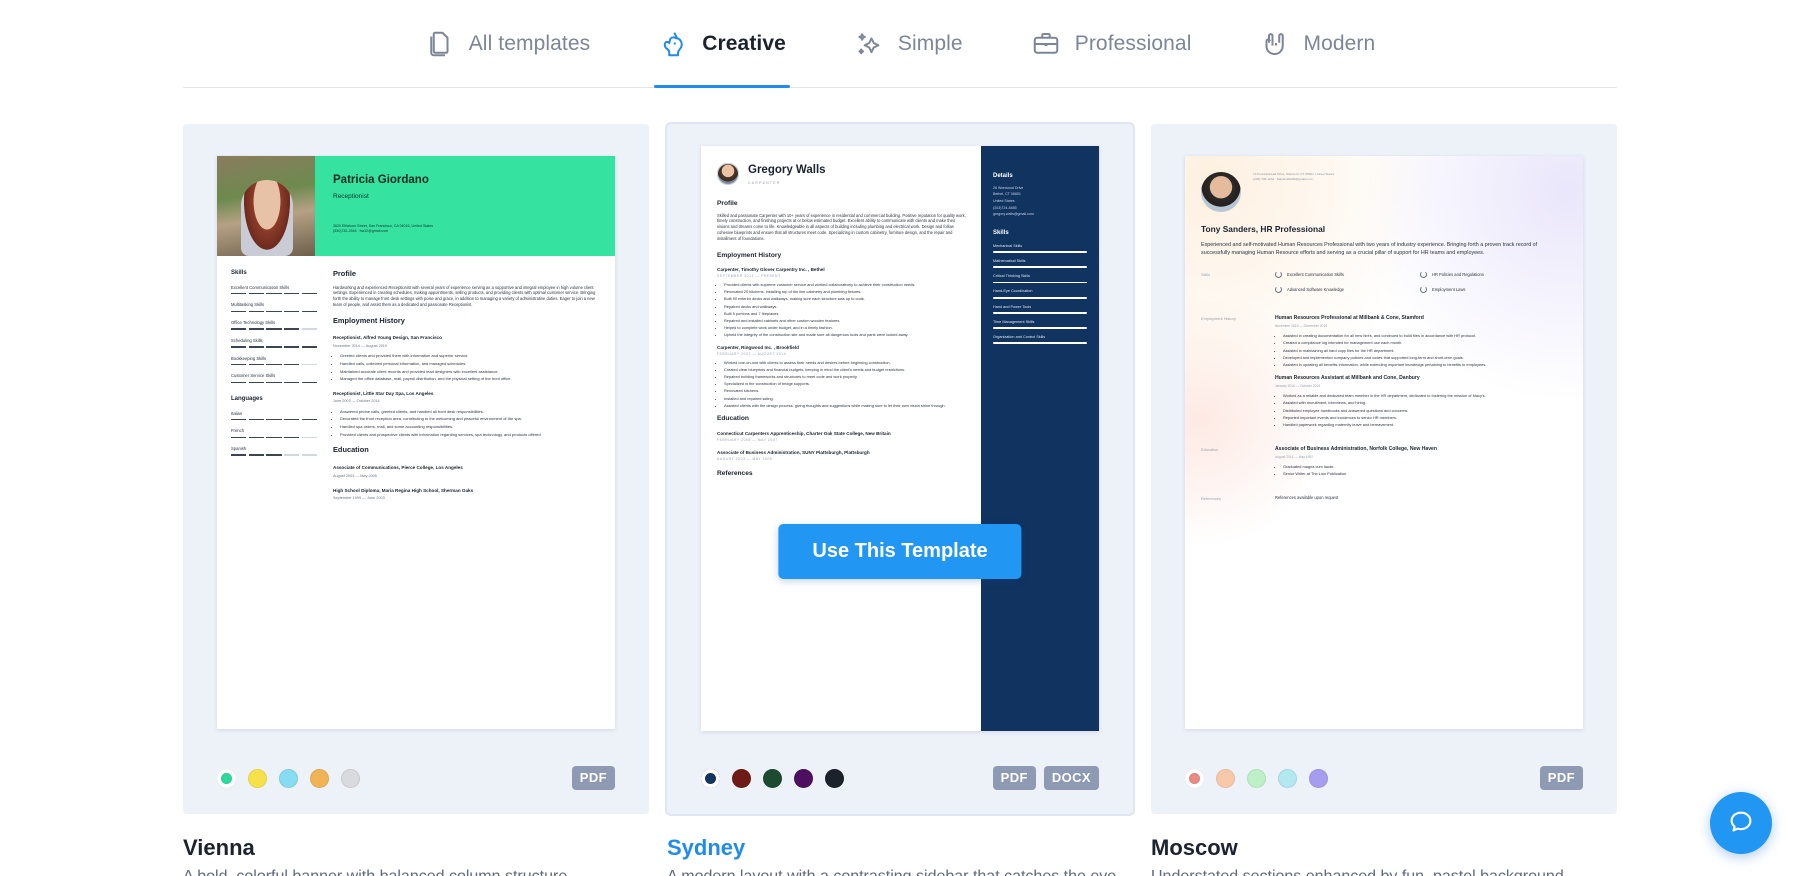  I want to click on tab-creative: Creative, so click(722, 44).